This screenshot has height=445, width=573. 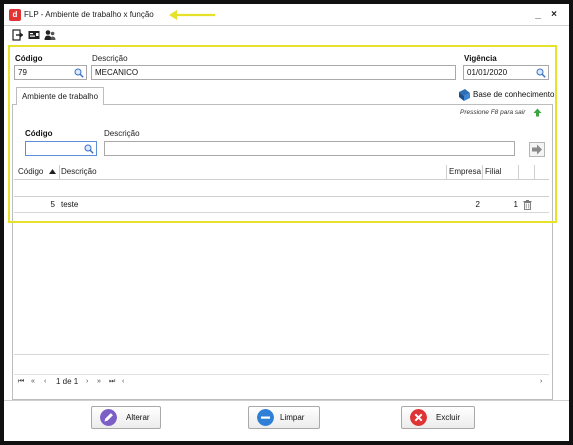 I want to click on card-icon, so click(x=34, y=35).